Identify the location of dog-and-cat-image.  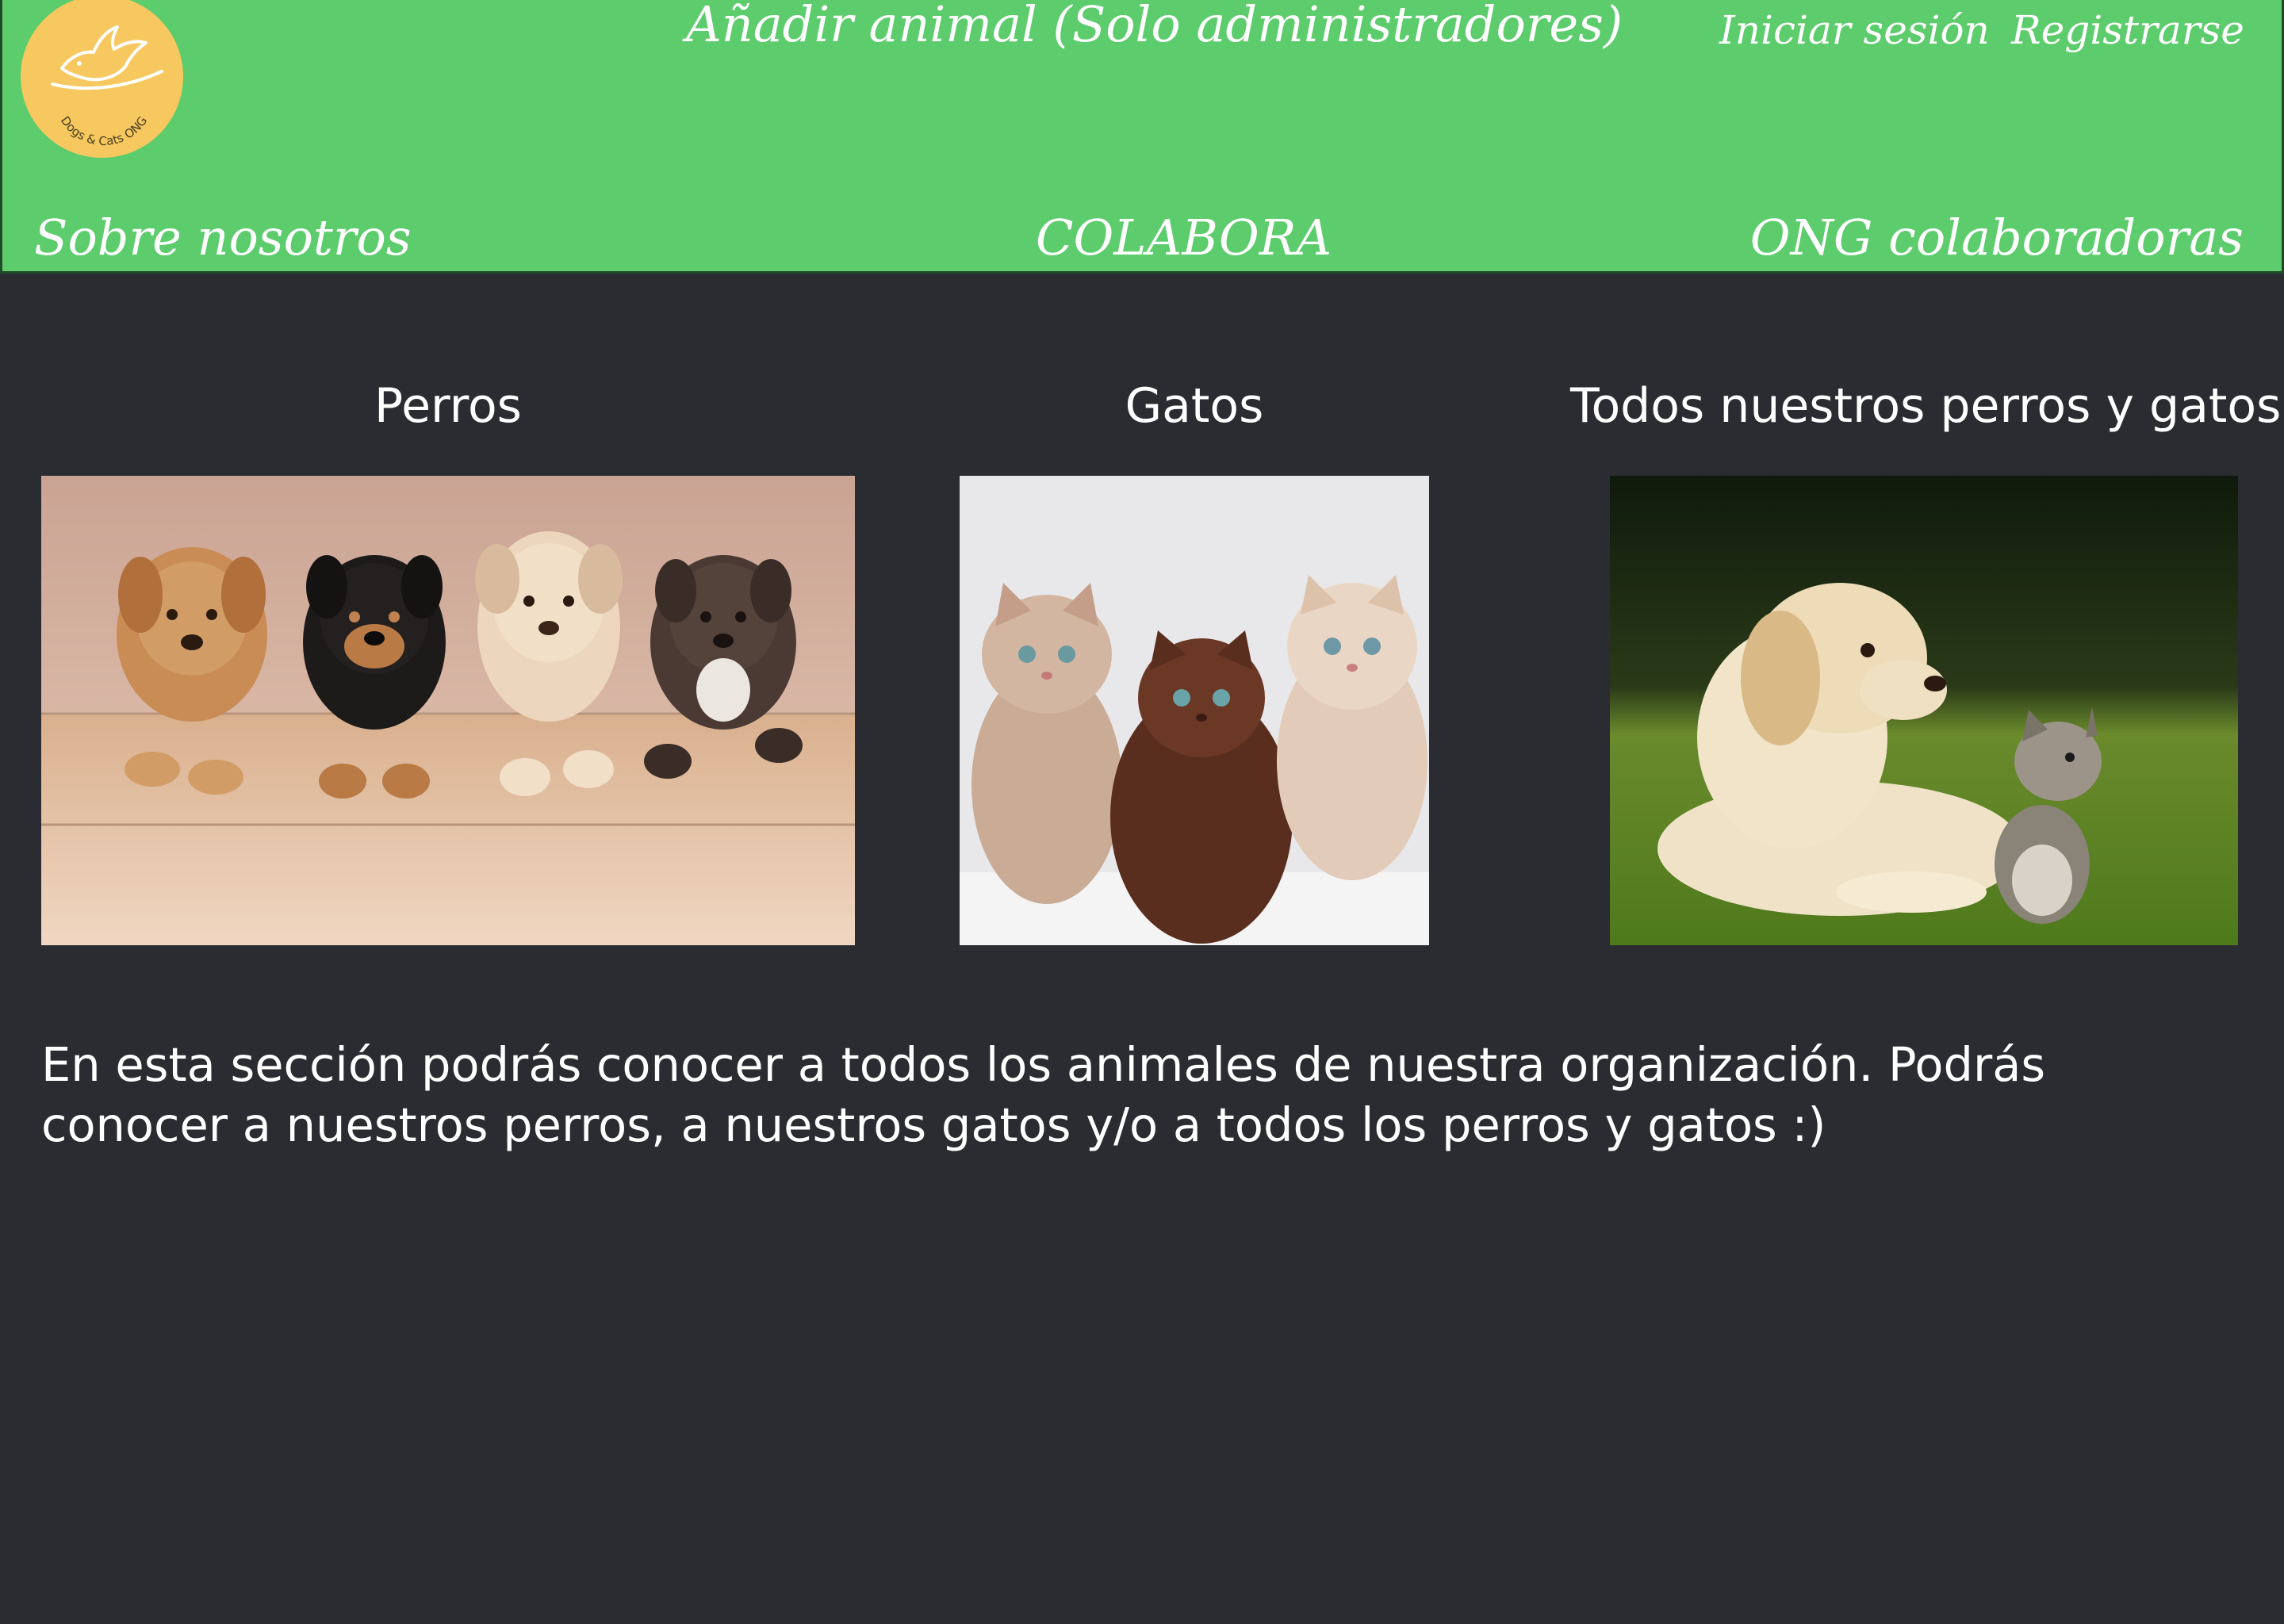
(1924, 710).